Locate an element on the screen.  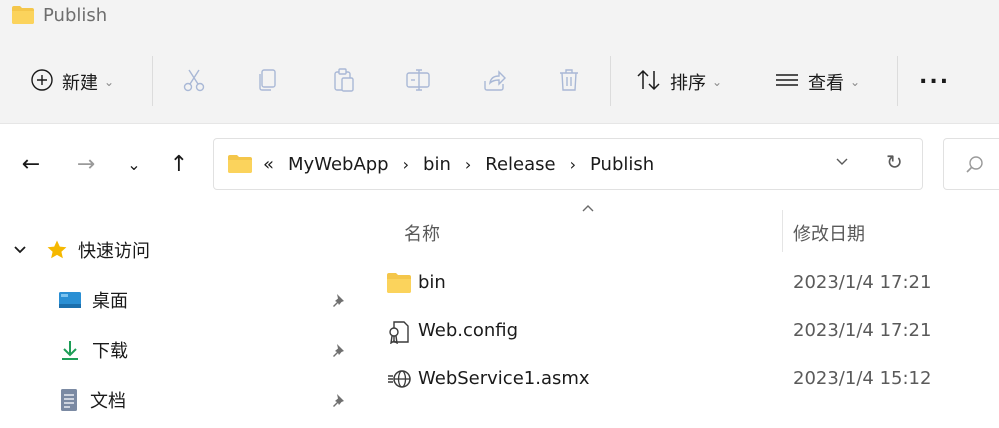
view-button: 查看 ⌄ is located at coordinates (817, 82).